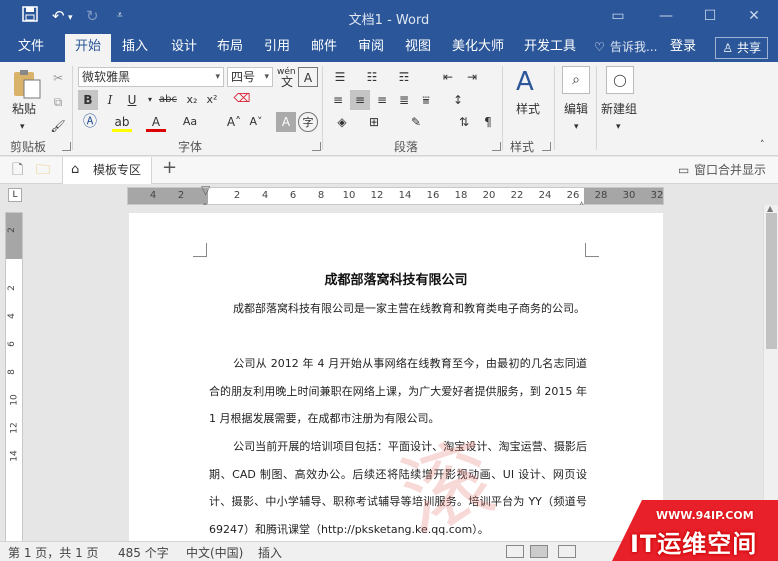 This screenshot has height=561, width=778. What do you see at coordinates (666, 16) in the screenshot?
I see `minimize-icon: —` at bounding box center [666, 16].